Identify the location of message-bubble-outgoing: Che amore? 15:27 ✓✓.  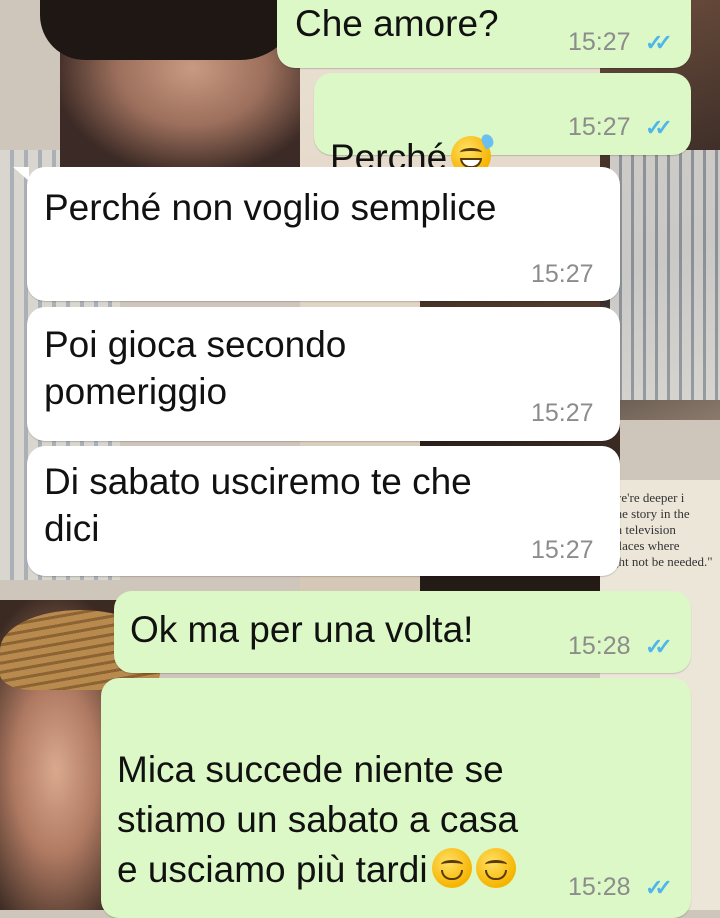
(484, 34).